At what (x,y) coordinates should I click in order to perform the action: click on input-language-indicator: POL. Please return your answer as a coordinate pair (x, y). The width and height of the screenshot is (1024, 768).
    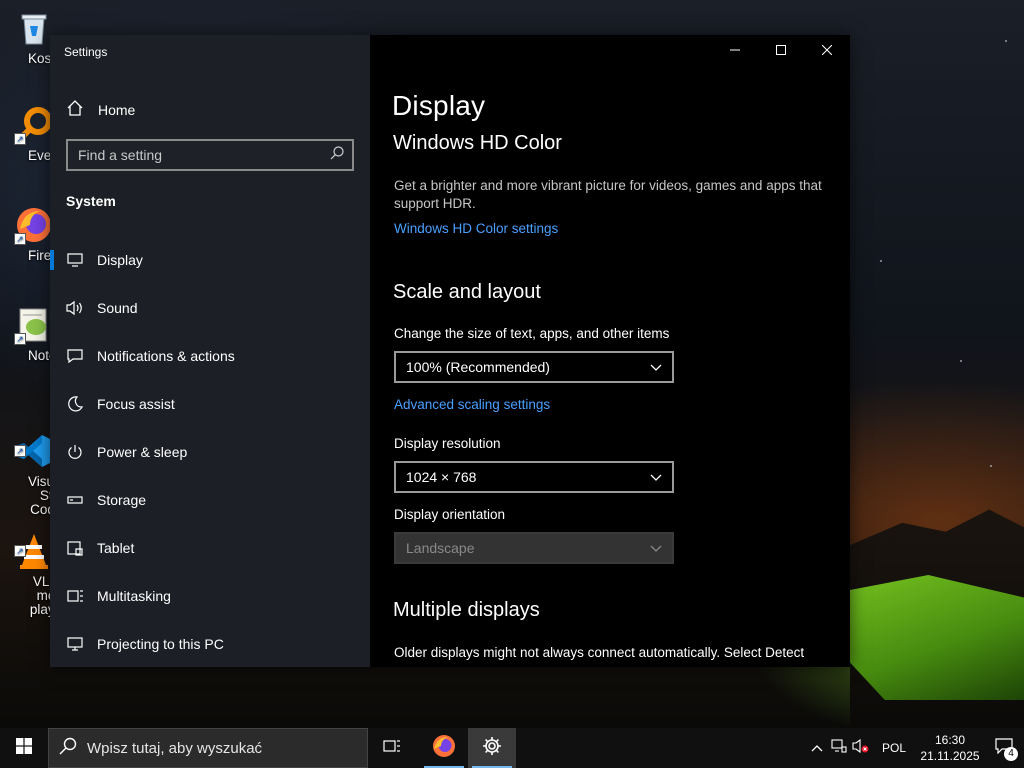
    Looking at the image, I should click on (894, 748).